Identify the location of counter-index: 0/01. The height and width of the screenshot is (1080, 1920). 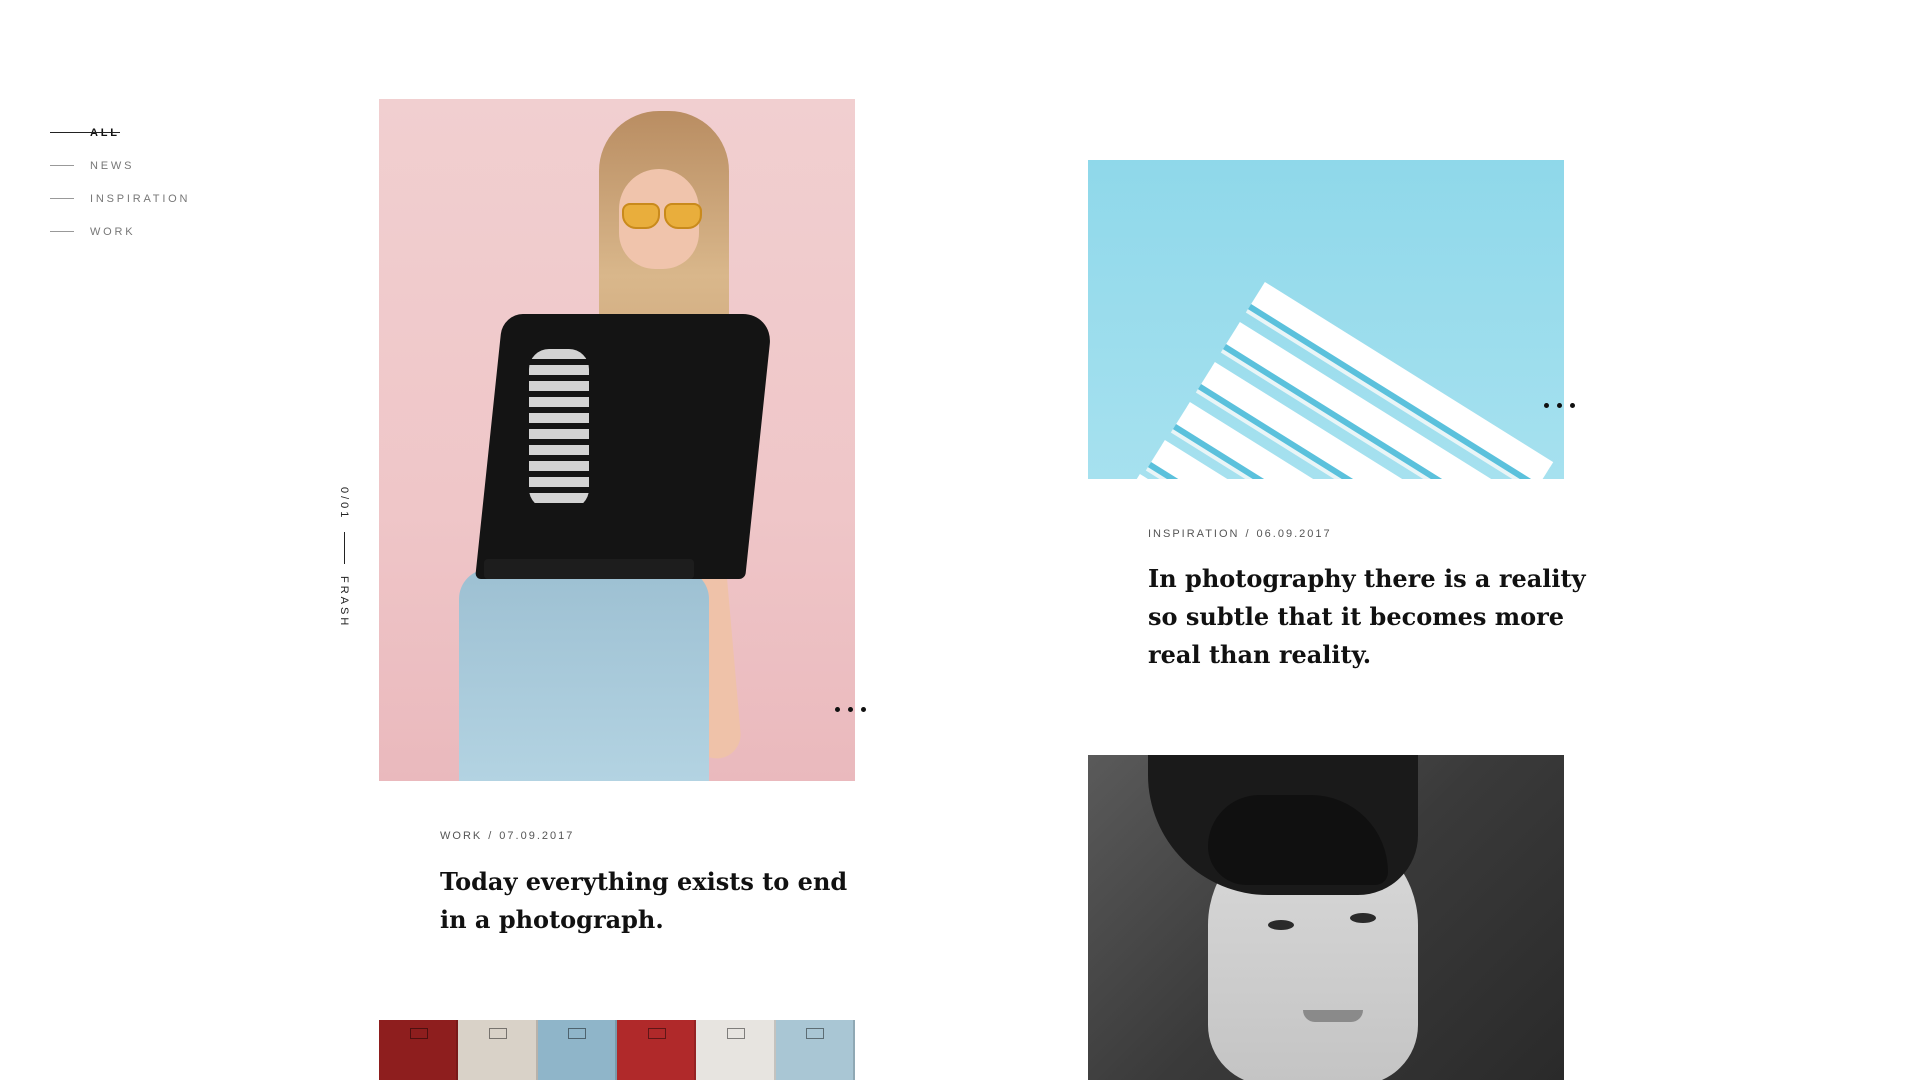
(344, 504).